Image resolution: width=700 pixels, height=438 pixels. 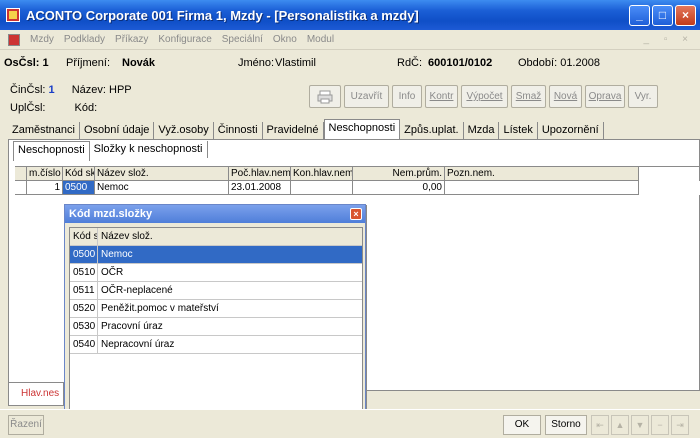 What do you see at coordinates (322, 174) in the screenshot?
I see `col-kon-hlav: Kon.hlav.nem` at bounding box center [322, 174].